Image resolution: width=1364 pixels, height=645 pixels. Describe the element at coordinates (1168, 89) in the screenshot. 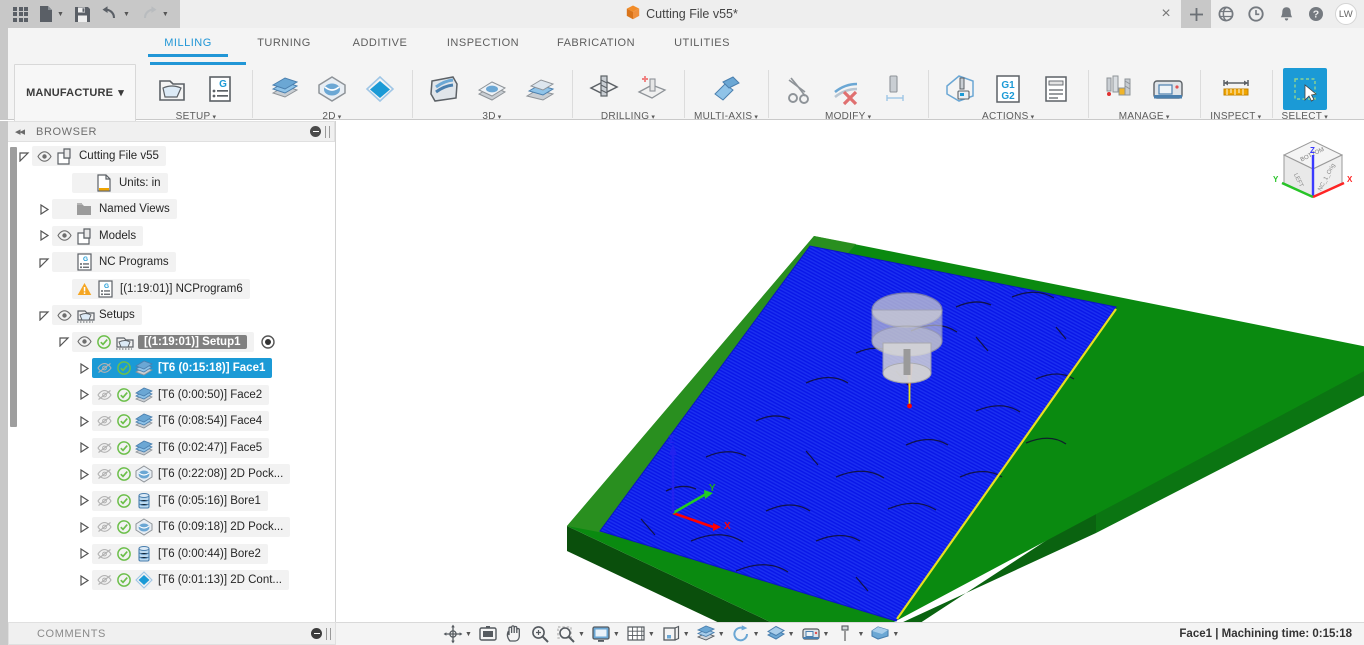

I see `machine-library-button` at that location.